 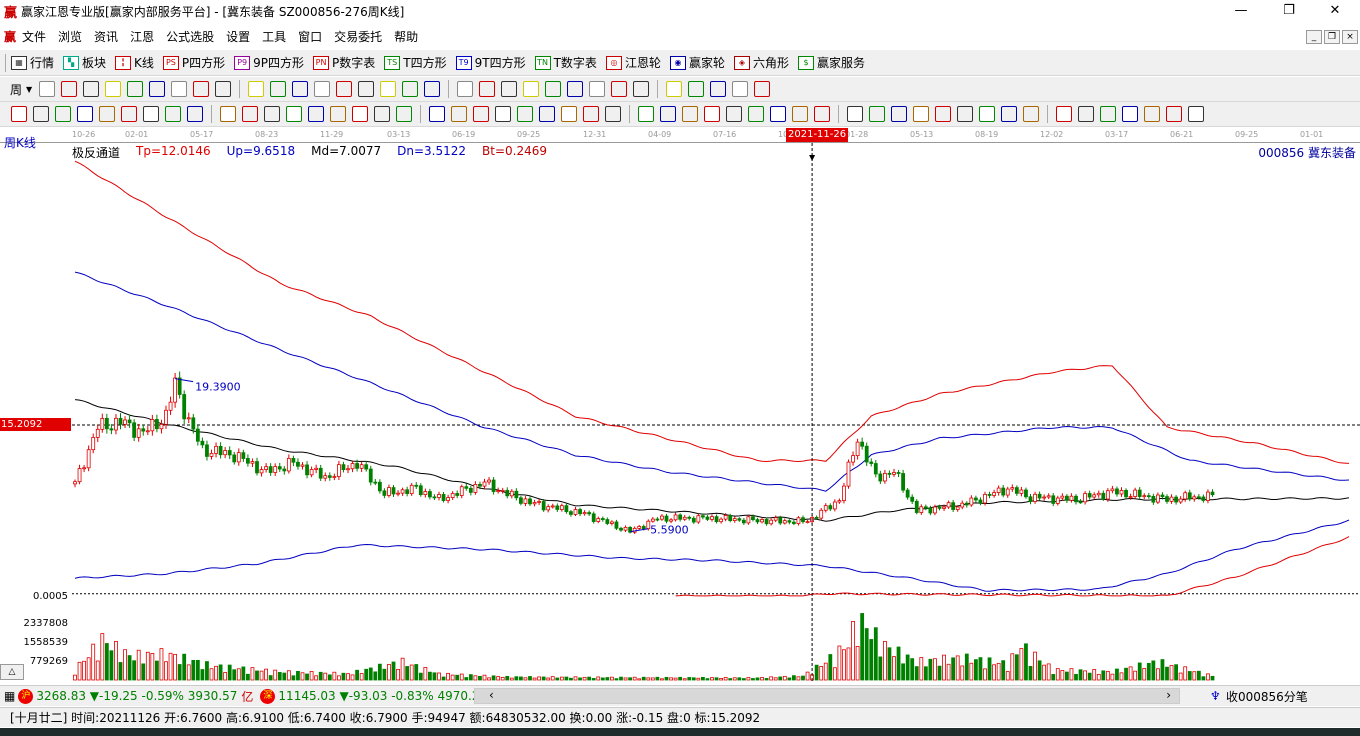 I want to click on menu-help: 帮助, so click(x=406, y=36).